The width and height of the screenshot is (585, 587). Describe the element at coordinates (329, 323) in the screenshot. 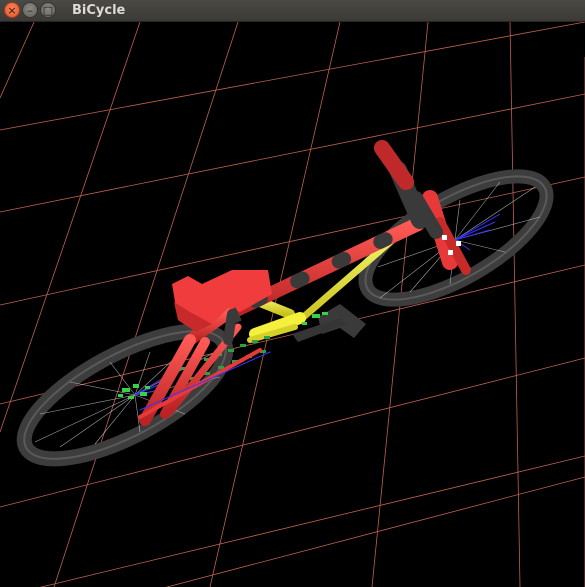

I see `pedal-crank` at that location.